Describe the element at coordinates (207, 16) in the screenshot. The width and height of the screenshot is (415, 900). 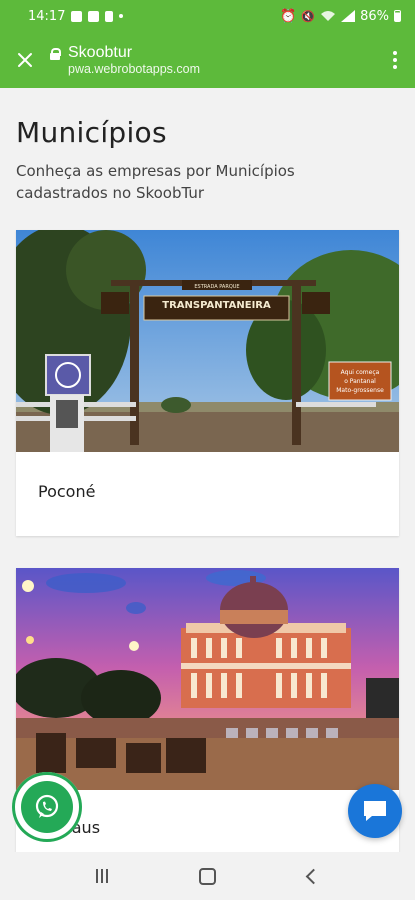
I see `status-bar: 14:17 ⏰ 🔇 86%` at that location.